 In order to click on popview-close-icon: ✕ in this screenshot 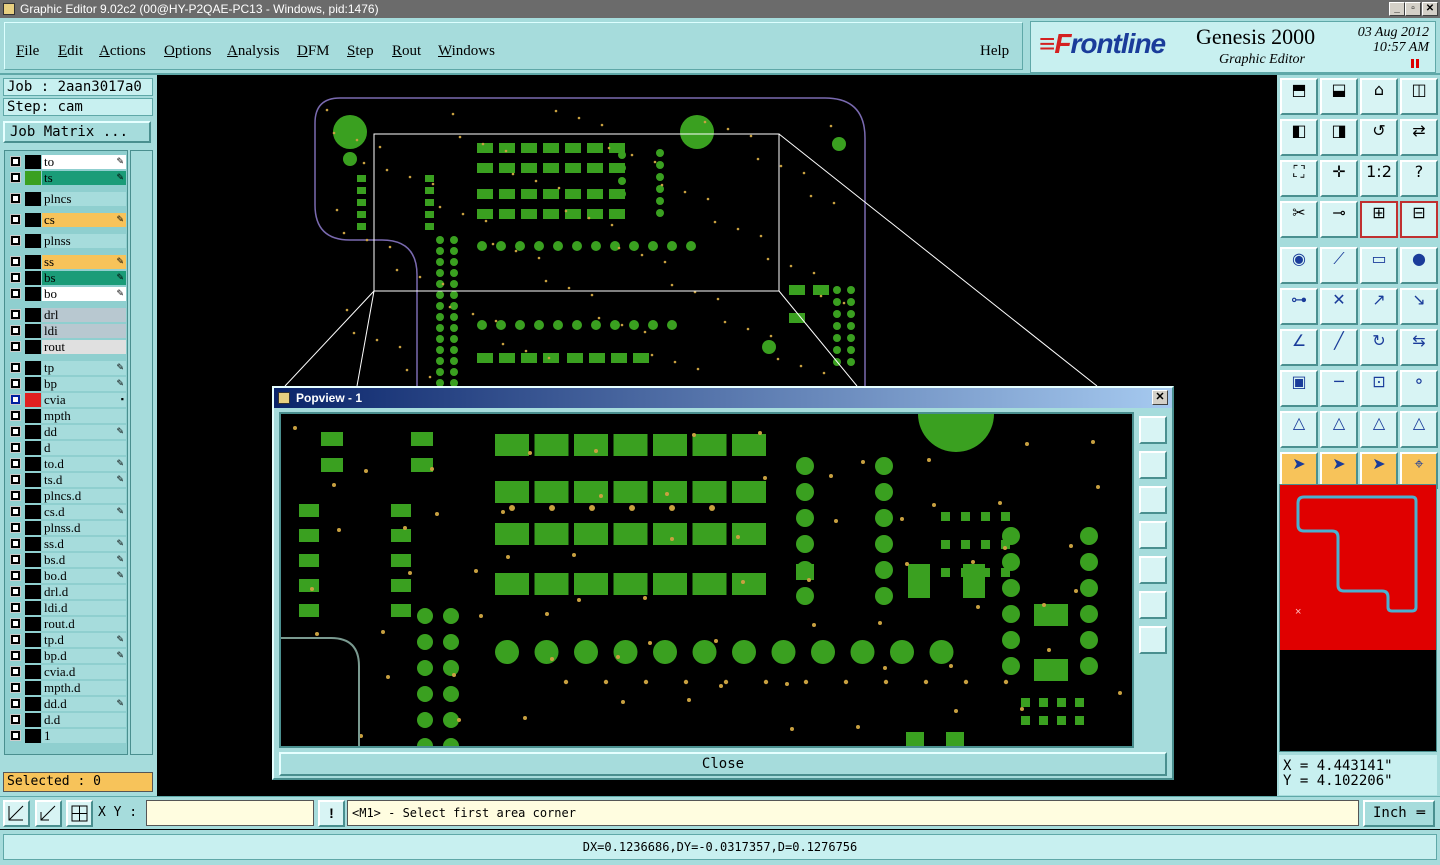, I will do `click(1160, 397)`.